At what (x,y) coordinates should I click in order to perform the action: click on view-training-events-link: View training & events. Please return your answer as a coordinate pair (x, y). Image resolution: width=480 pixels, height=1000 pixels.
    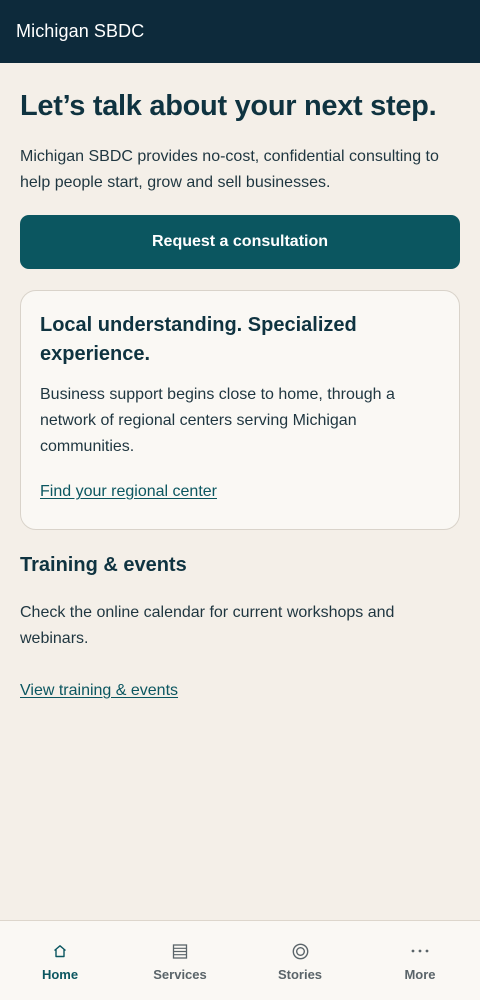
    Looking at the image, I should click on (99, 691).